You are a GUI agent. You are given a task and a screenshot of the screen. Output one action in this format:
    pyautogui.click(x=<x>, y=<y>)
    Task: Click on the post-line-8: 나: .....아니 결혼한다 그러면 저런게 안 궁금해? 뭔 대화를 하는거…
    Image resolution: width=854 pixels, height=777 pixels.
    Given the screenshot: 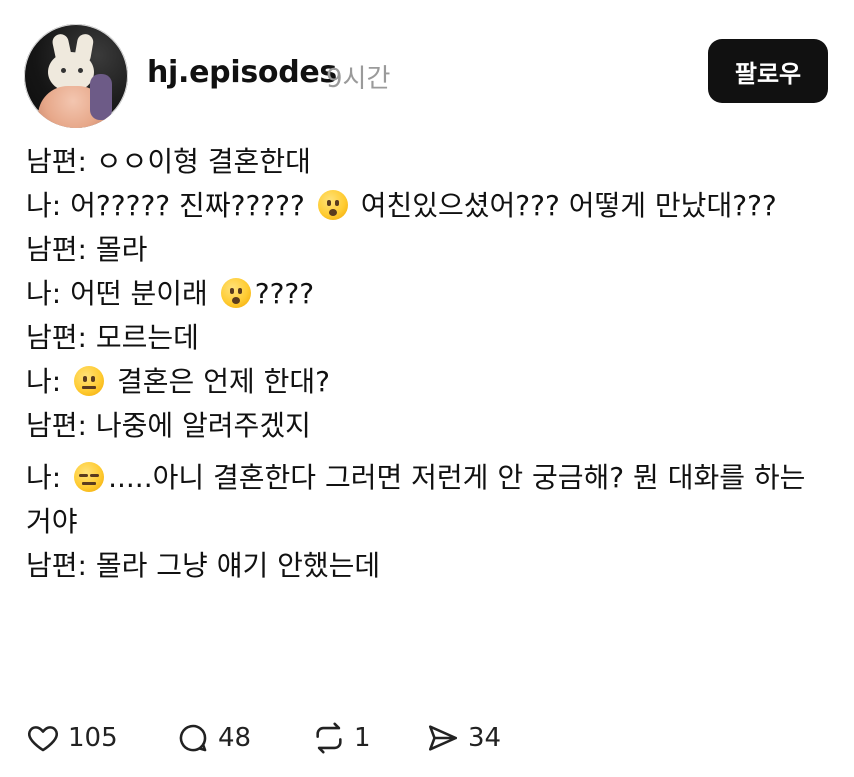 What is the action you would take?
    pyautogui.click(x=426, y=500)
    